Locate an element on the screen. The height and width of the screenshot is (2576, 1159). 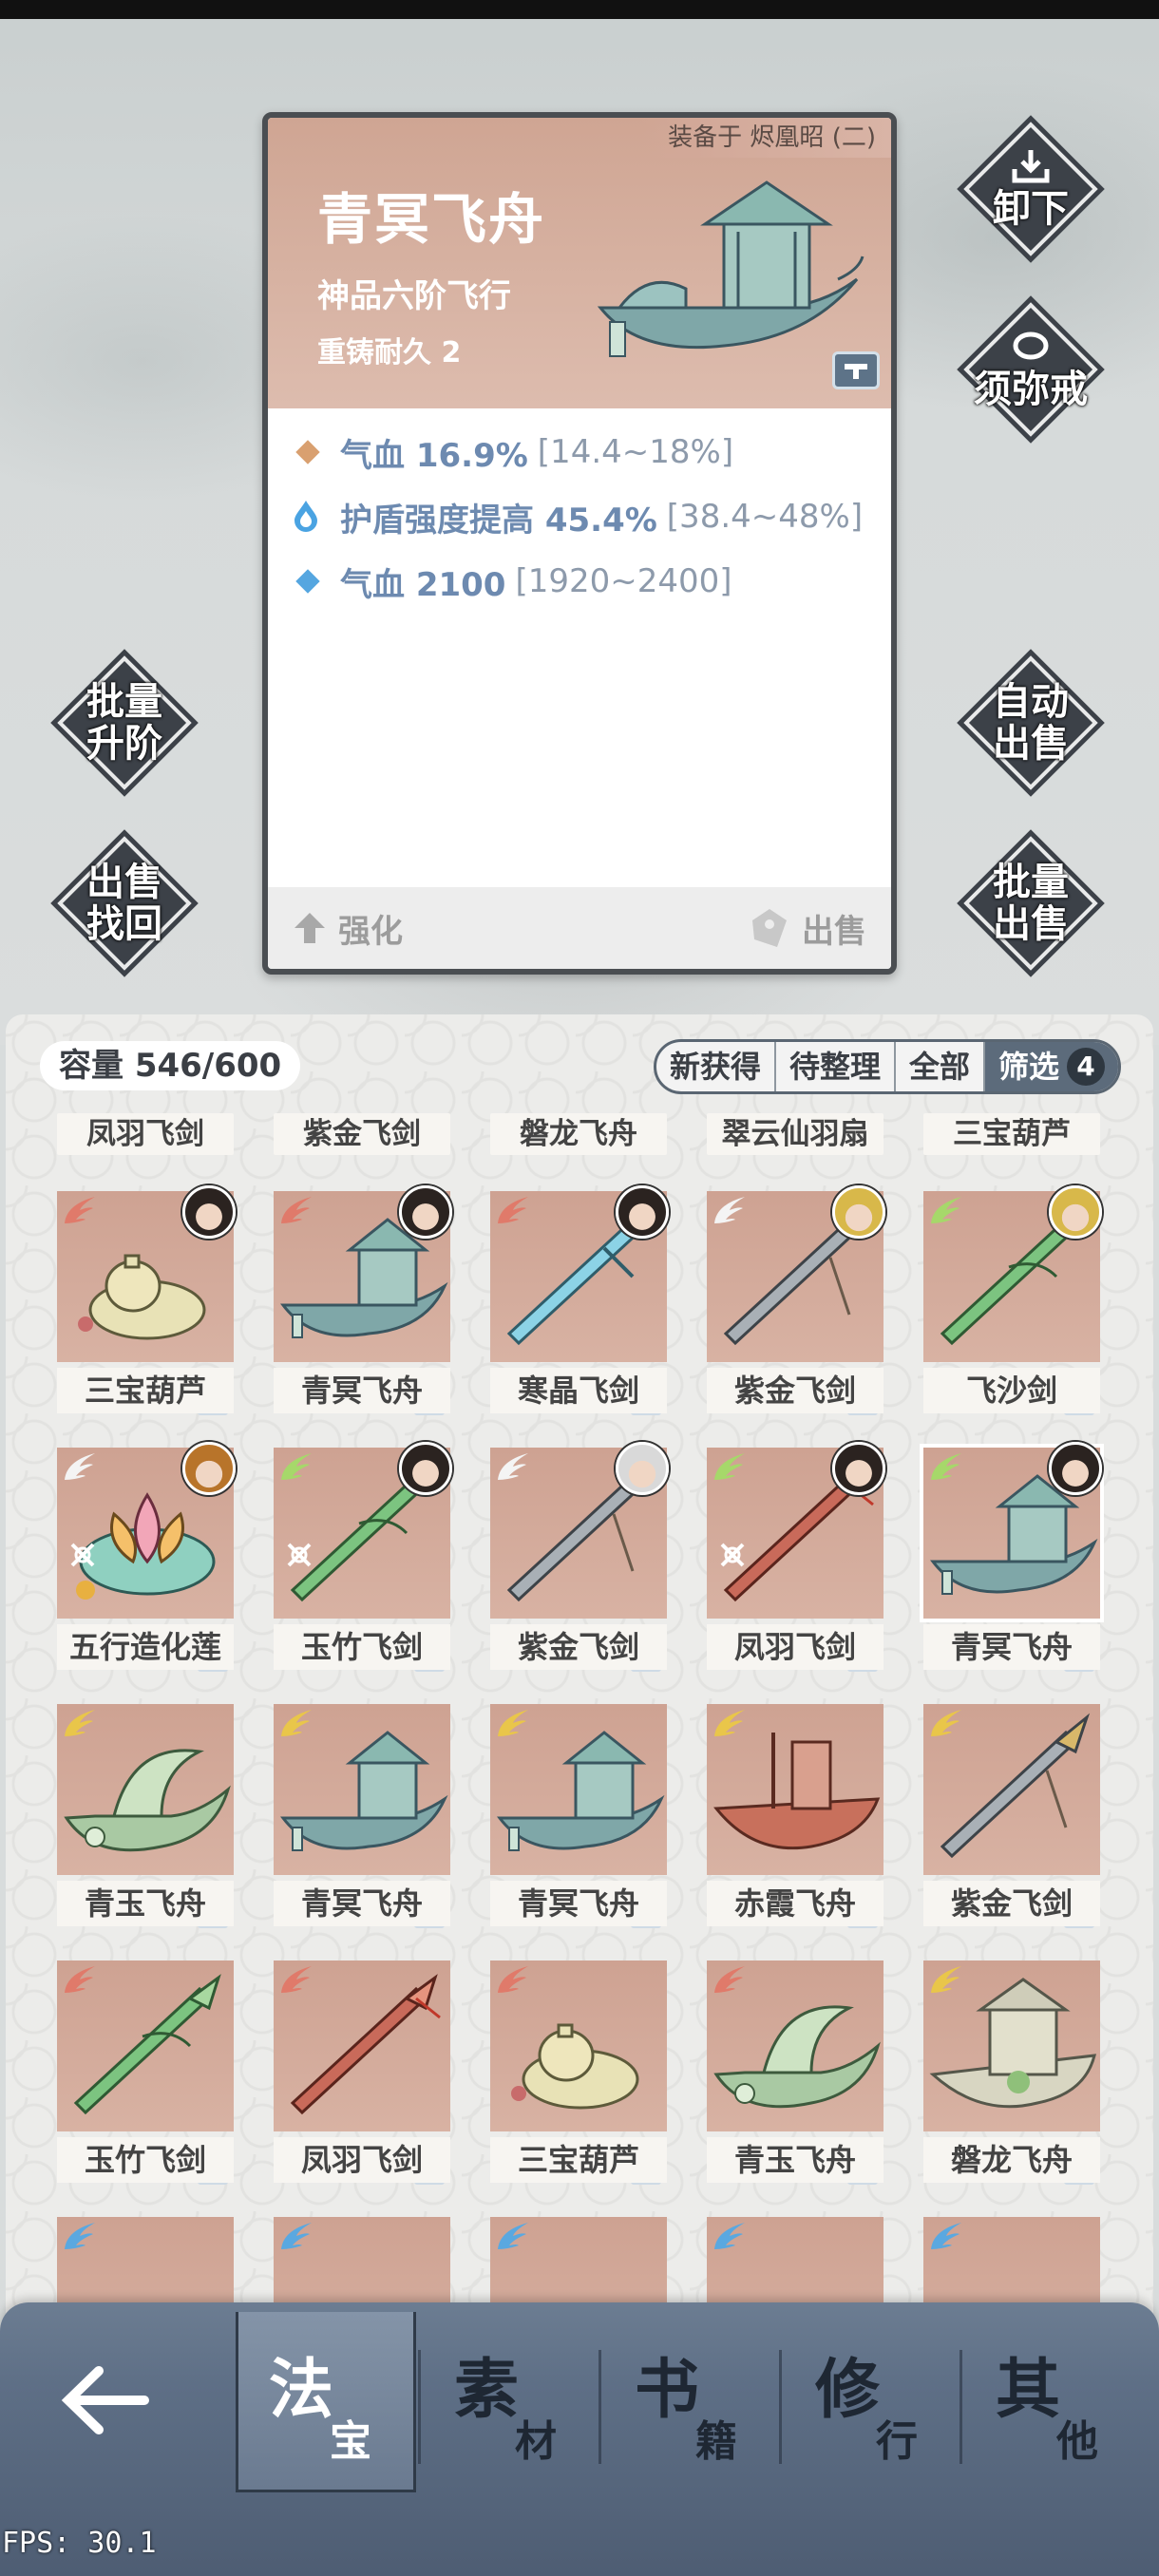
stat-range: [38.4~48%] is located at coordinates (765, 517).